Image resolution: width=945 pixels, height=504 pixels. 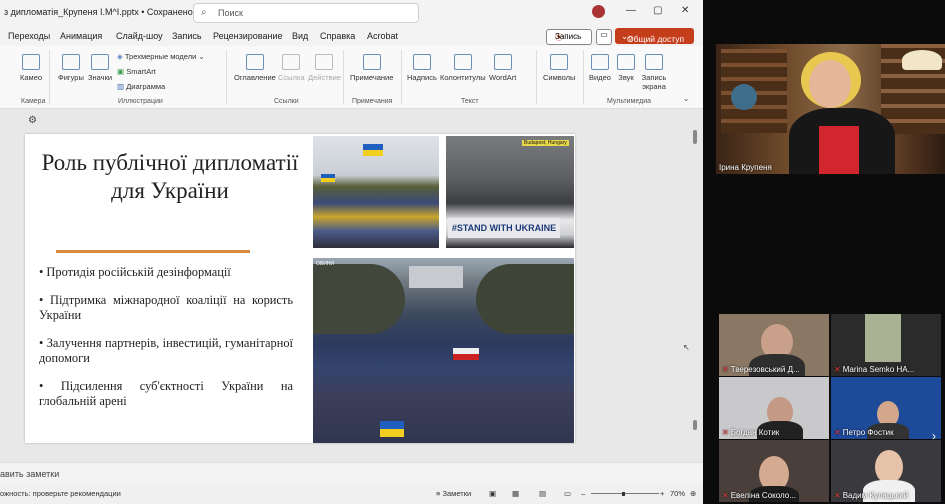 What do you see at coordinates (934, 436) in the screenshot?
I see `next-page-icon: ›` at bounding box center [934, 436].